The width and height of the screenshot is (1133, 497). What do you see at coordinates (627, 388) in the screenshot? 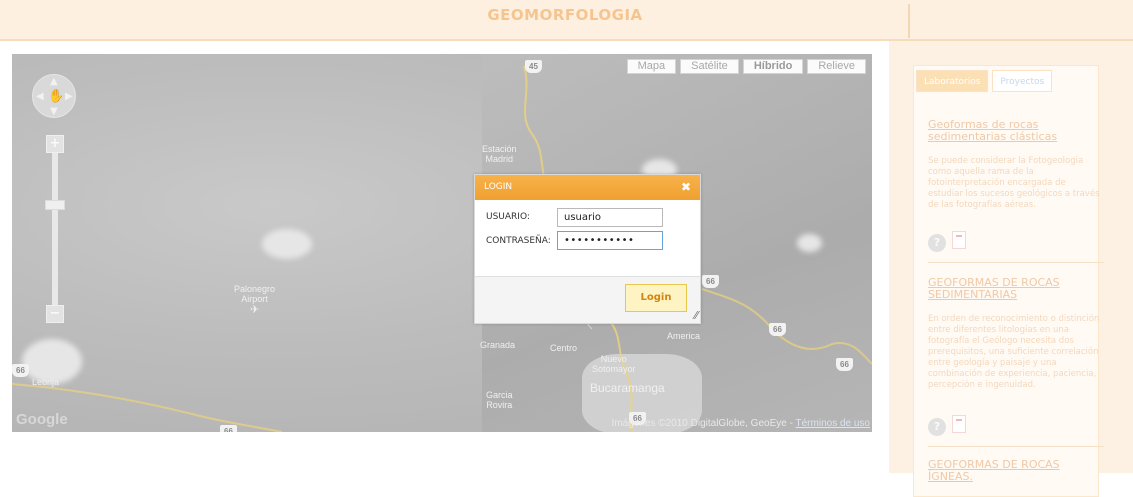
I see `map-label-bucaramanga: Bucaramanga` at bounding box center [627, 388].